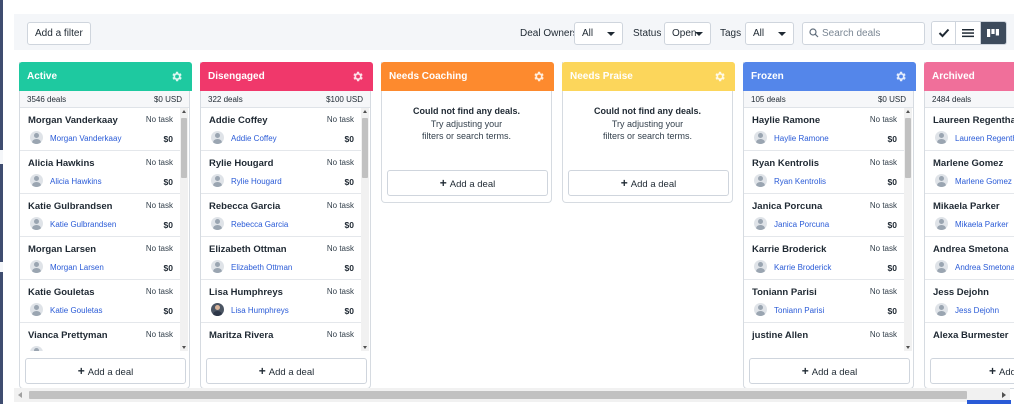 Image resolution: width=1024 pixels, height=404 pixels. I want to click on stage-title: Needs Coaching, so click(428, 76).